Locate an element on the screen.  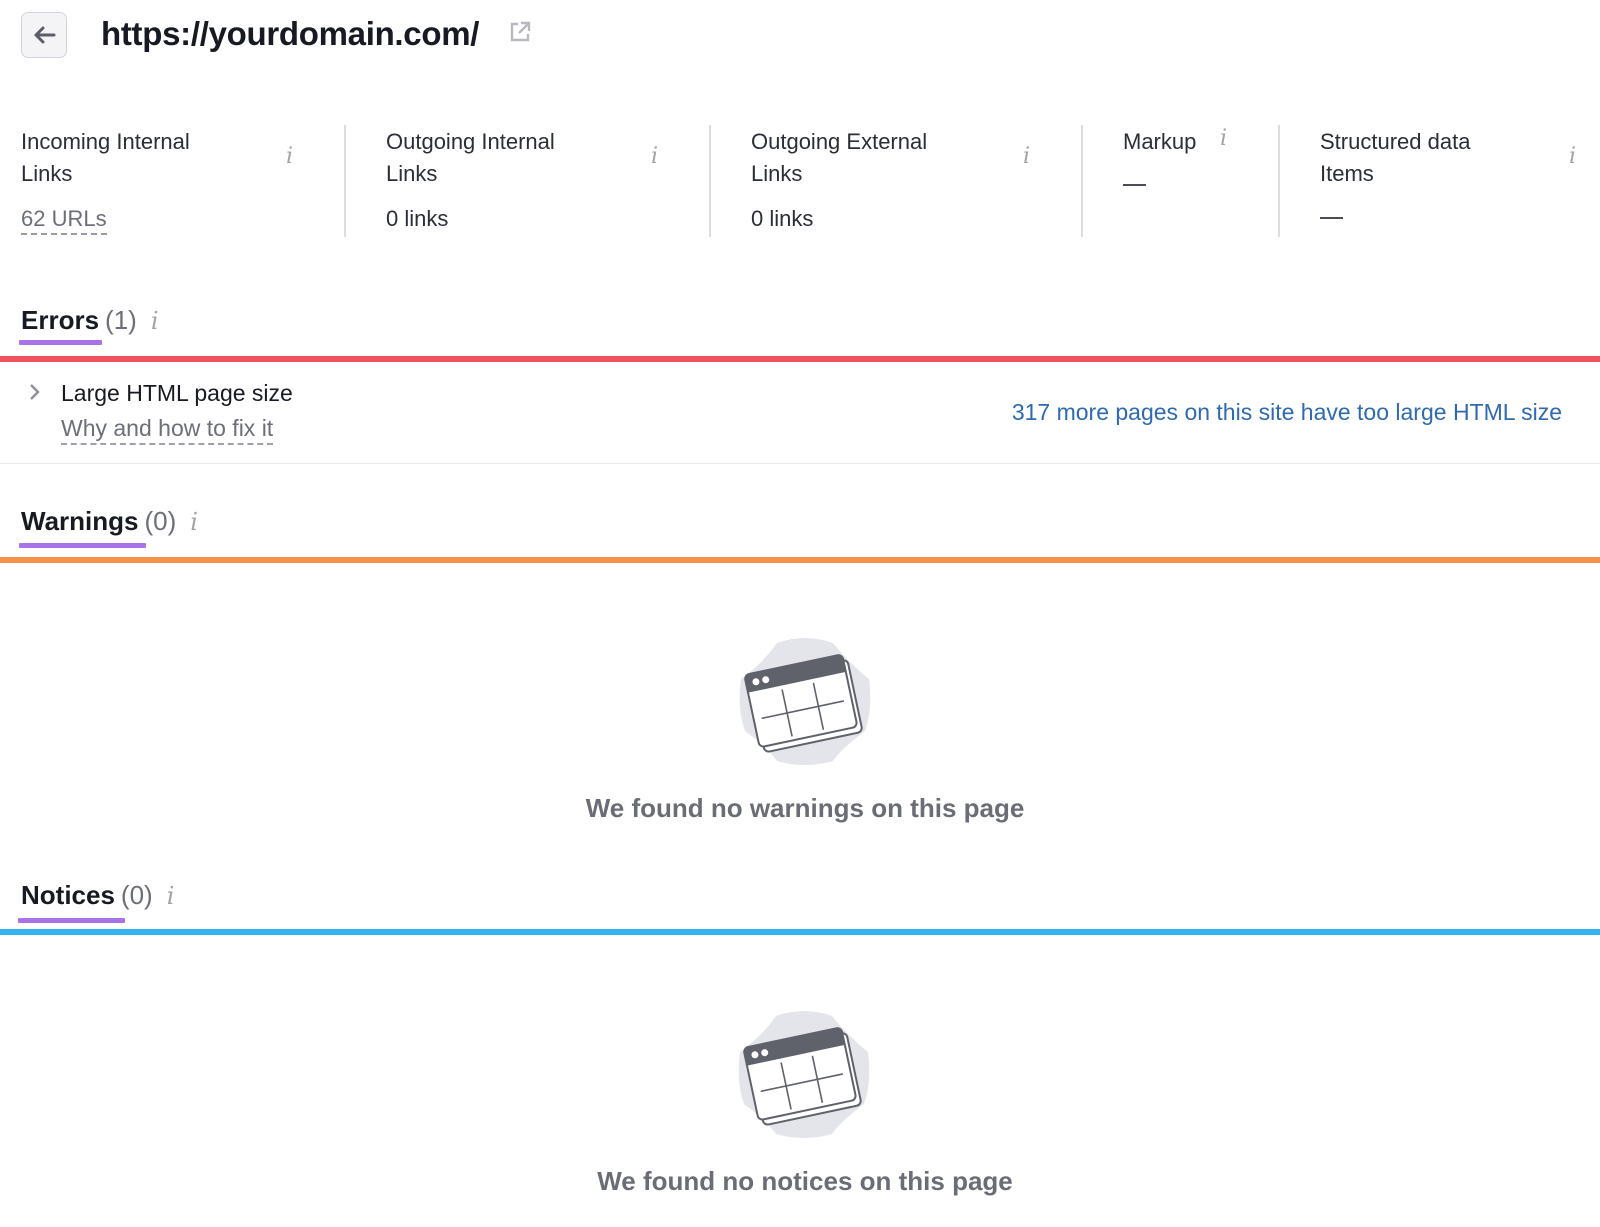
metric-incoming-internal-links: Incoming Internal Links i 62 URLs is located at coordinates (171, 185).